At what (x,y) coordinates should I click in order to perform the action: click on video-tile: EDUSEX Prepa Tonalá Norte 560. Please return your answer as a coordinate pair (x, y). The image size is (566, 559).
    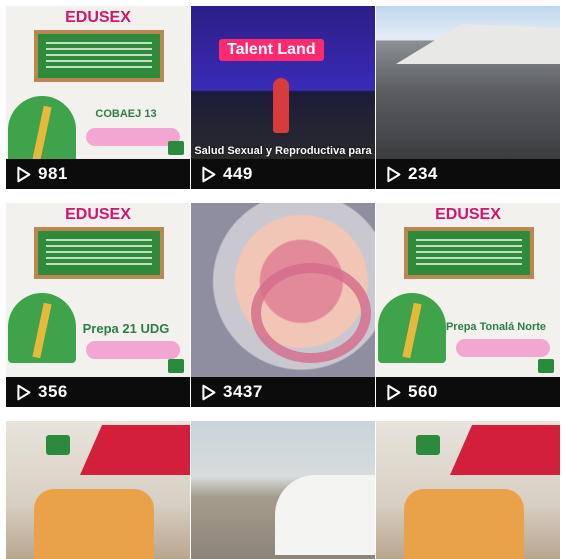
    Looking at the image, I should click on (468, 305).